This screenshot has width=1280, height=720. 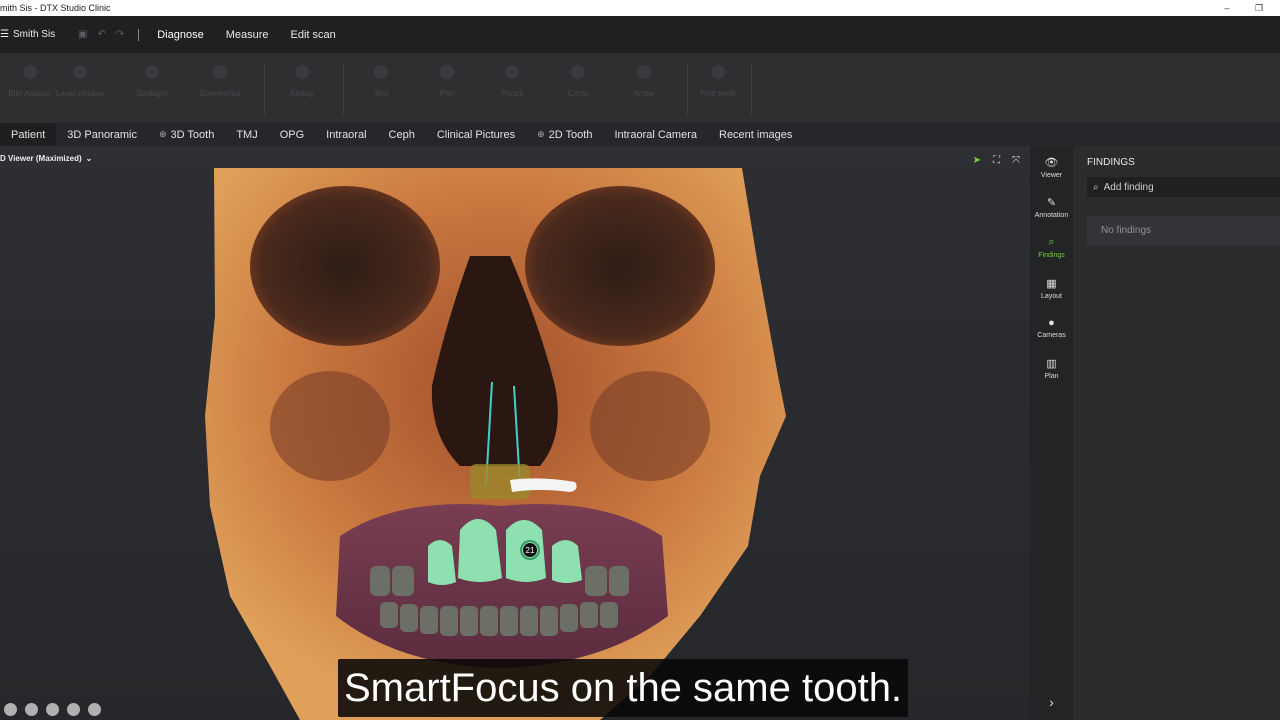 What do you see at coordinates (1016, 160) in the screenshot?
I see `collapse-icon: ⤧` at bounding box center [1016, 160].